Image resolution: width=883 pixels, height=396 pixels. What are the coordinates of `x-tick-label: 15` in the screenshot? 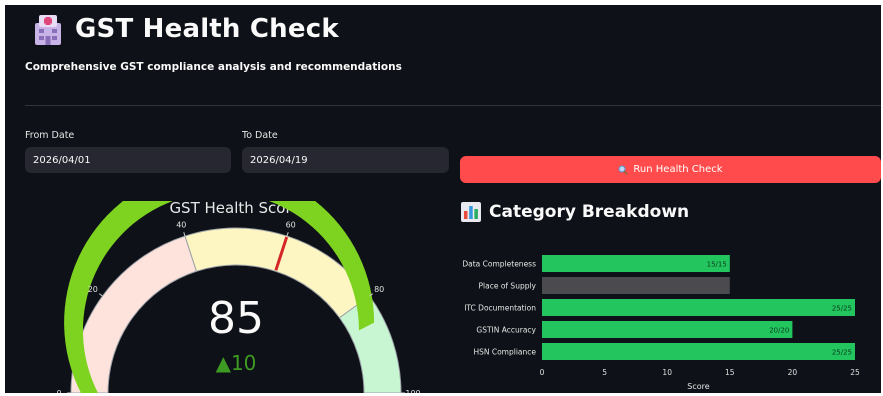 It's located at (730, 372).